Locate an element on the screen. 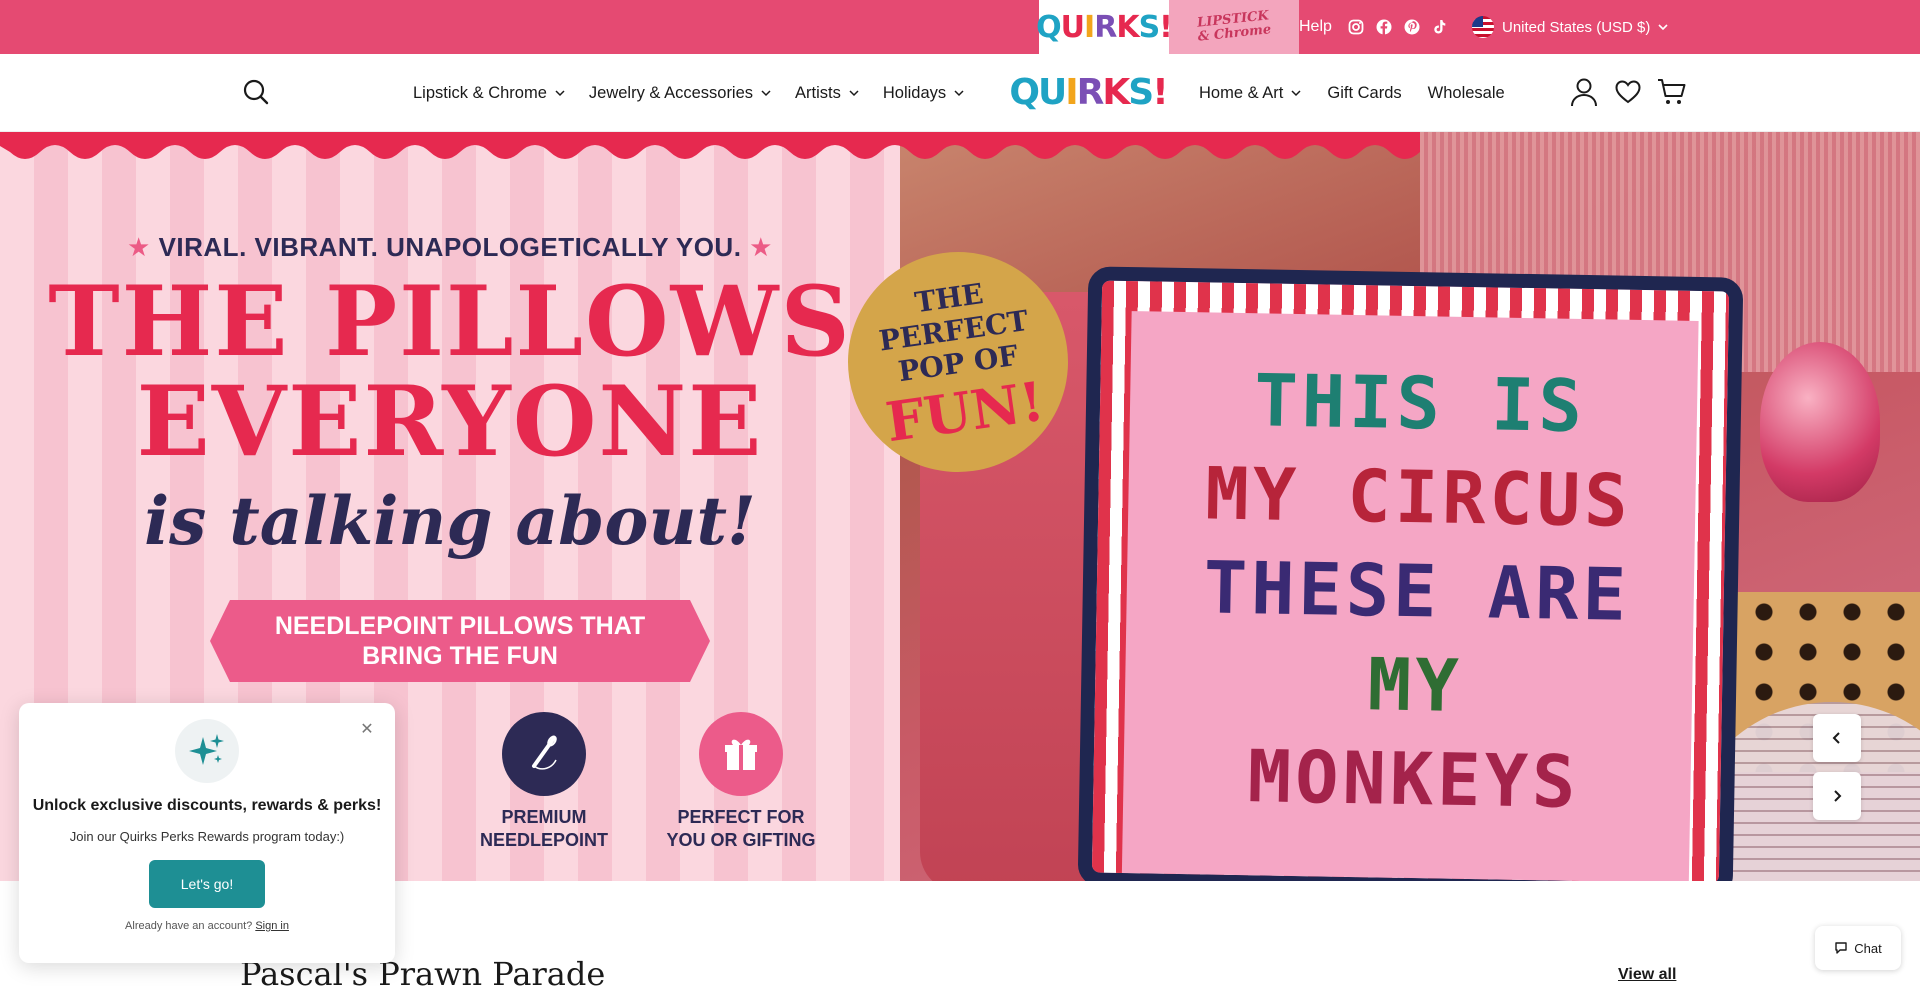 Image resolution: width=1920 pixels, height=993 pixels. nav-right-menu: Home & Art Gift Cards Wholesale is located at coordinates (1352, 93).